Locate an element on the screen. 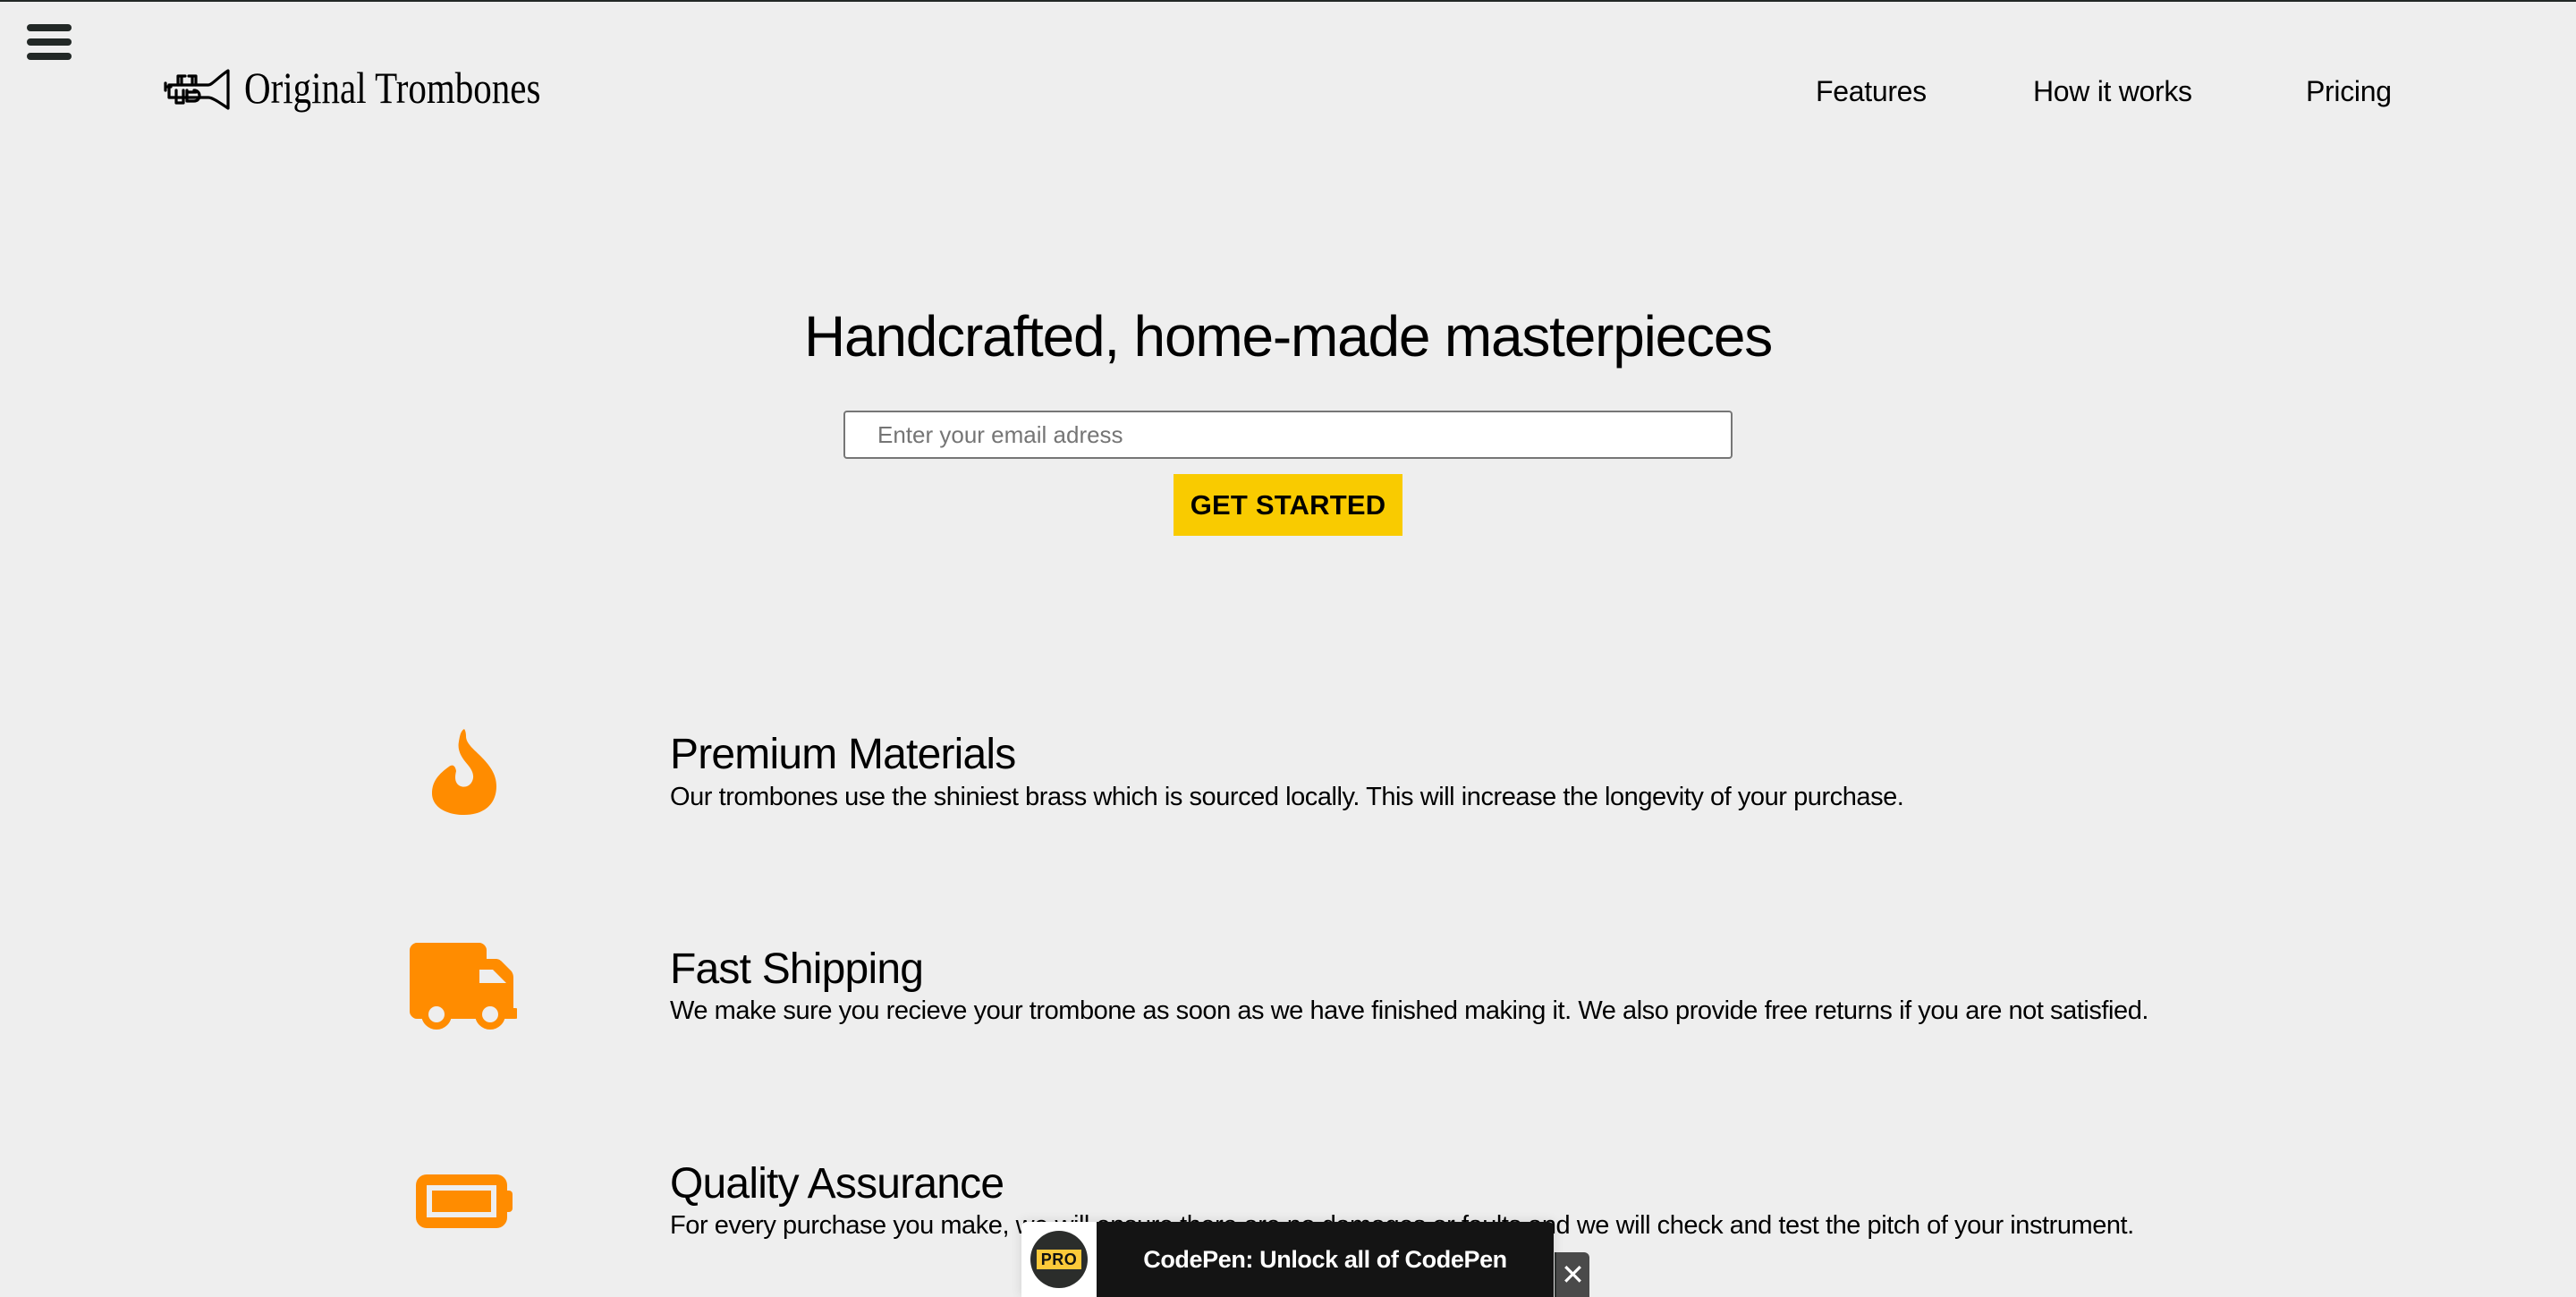 This screenshot has height=1297, width=2576. truck-icon is located at coordinates (465, 986).